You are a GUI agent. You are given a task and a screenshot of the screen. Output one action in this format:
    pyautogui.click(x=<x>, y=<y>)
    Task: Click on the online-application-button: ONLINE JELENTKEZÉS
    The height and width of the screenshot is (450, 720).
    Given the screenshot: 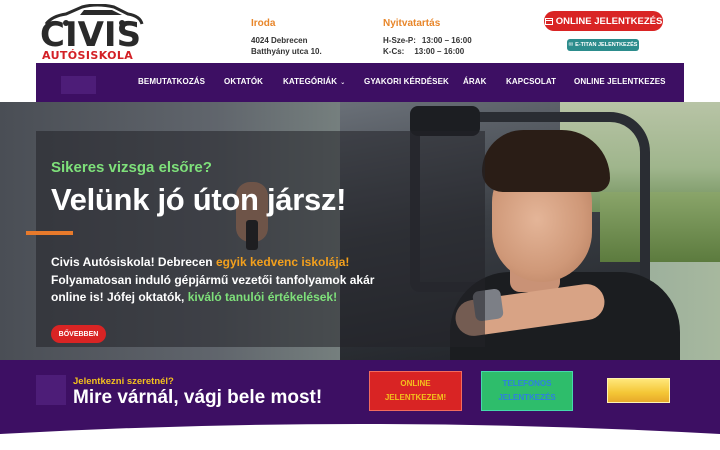 What is the action you would take?
    pyautogui.click(x=603, y=21)
    